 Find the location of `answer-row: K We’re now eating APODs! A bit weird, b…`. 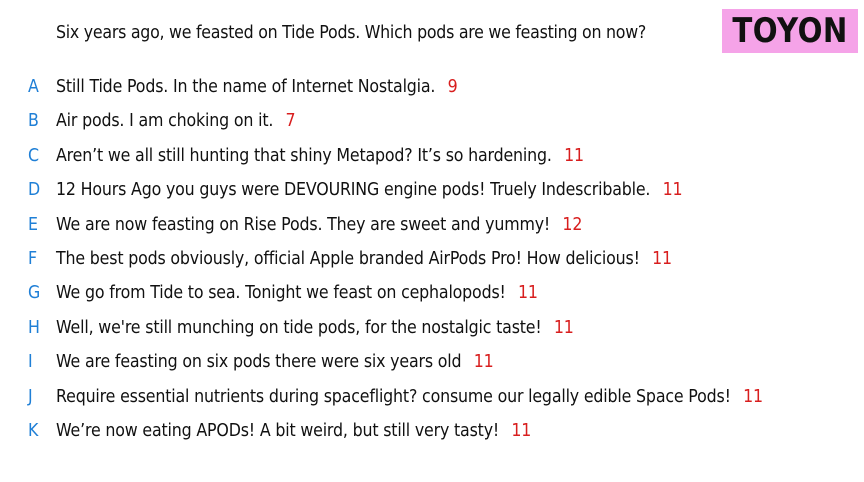

answer-row: K We’re now eating APODs! A bit weird, b… is located at coordinates (432, 431).